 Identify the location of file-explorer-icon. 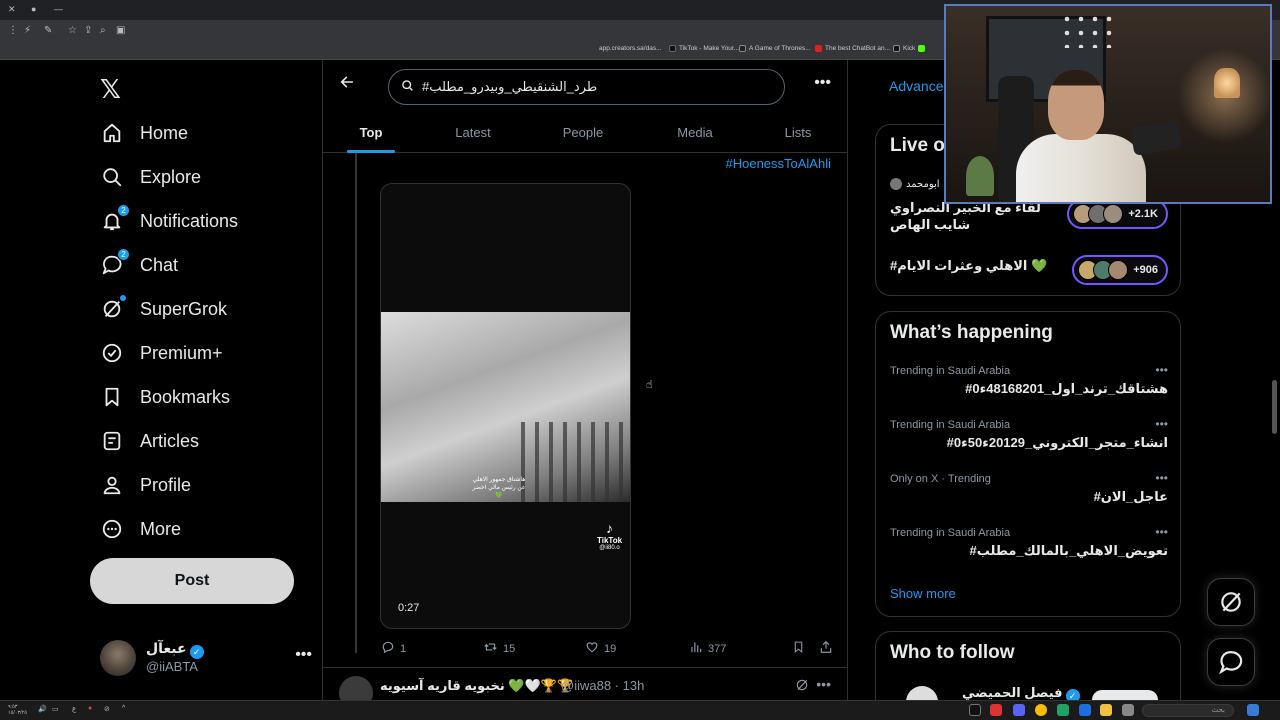
(1106, 710).